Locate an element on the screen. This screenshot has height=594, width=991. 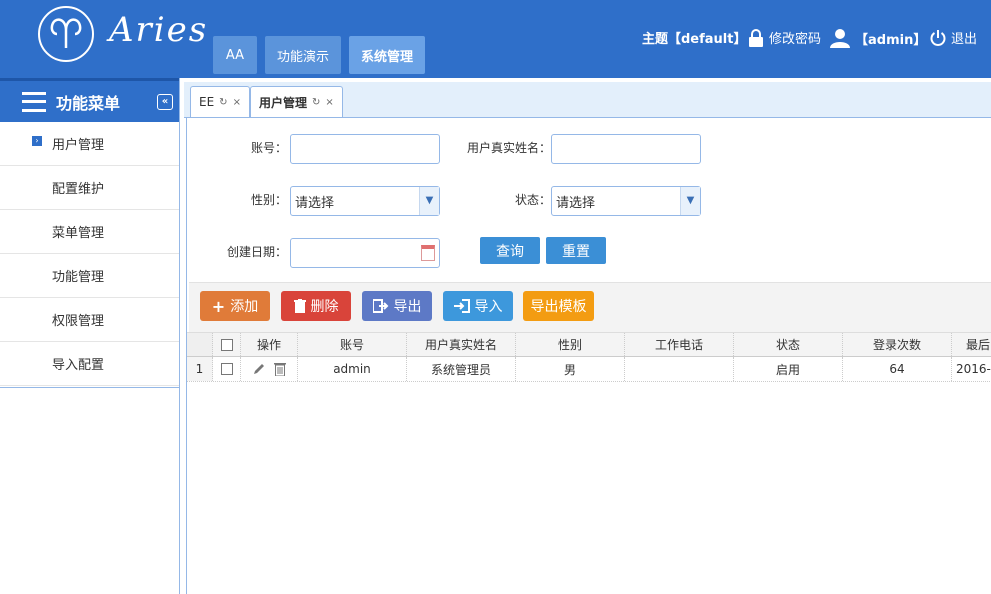
table-row: 1 admin 系统管理员 男 启用 64 2016-( is located at coordinates (589, 369).